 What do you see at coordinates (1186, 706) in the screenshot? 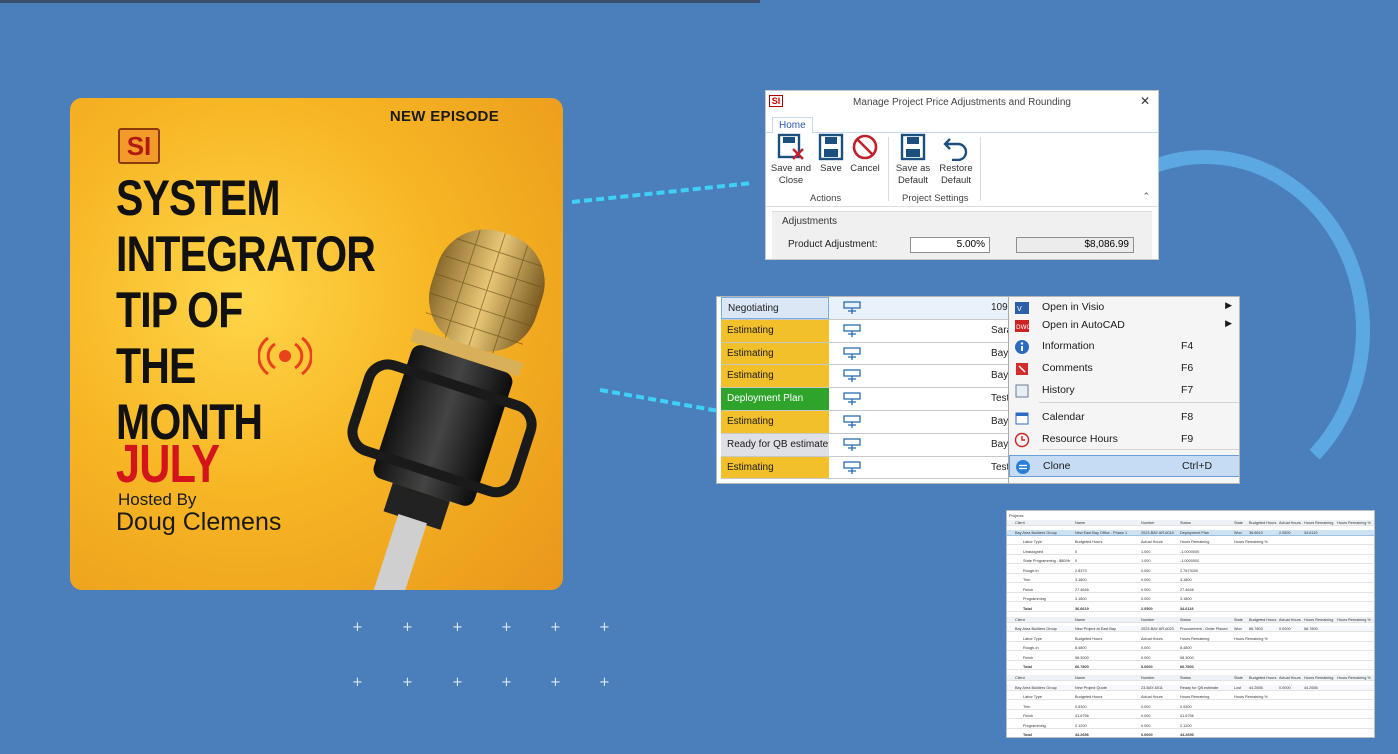
I see `report-cell: 0.5300` at bounding box center [1186, 706].